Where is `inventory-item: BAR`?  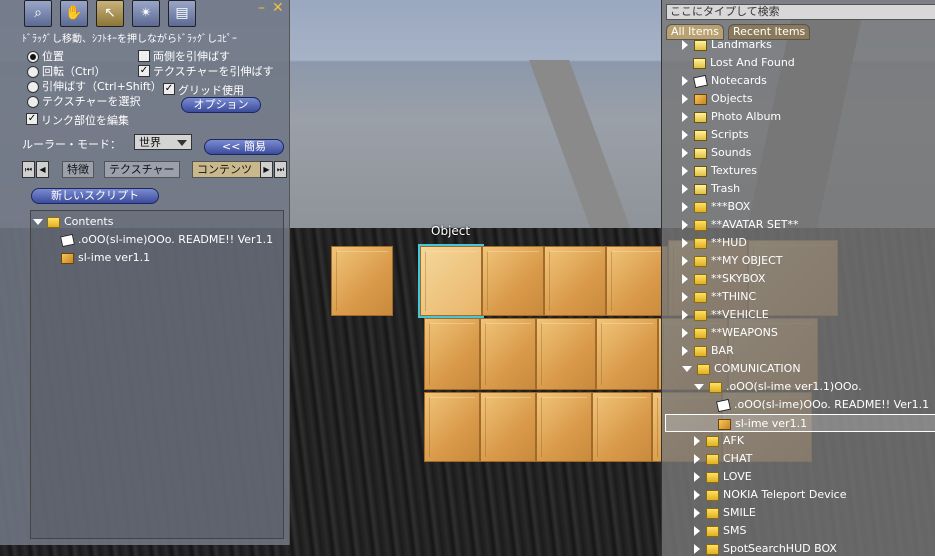
inventory-item: BAR is located at coordinates (798, 351).